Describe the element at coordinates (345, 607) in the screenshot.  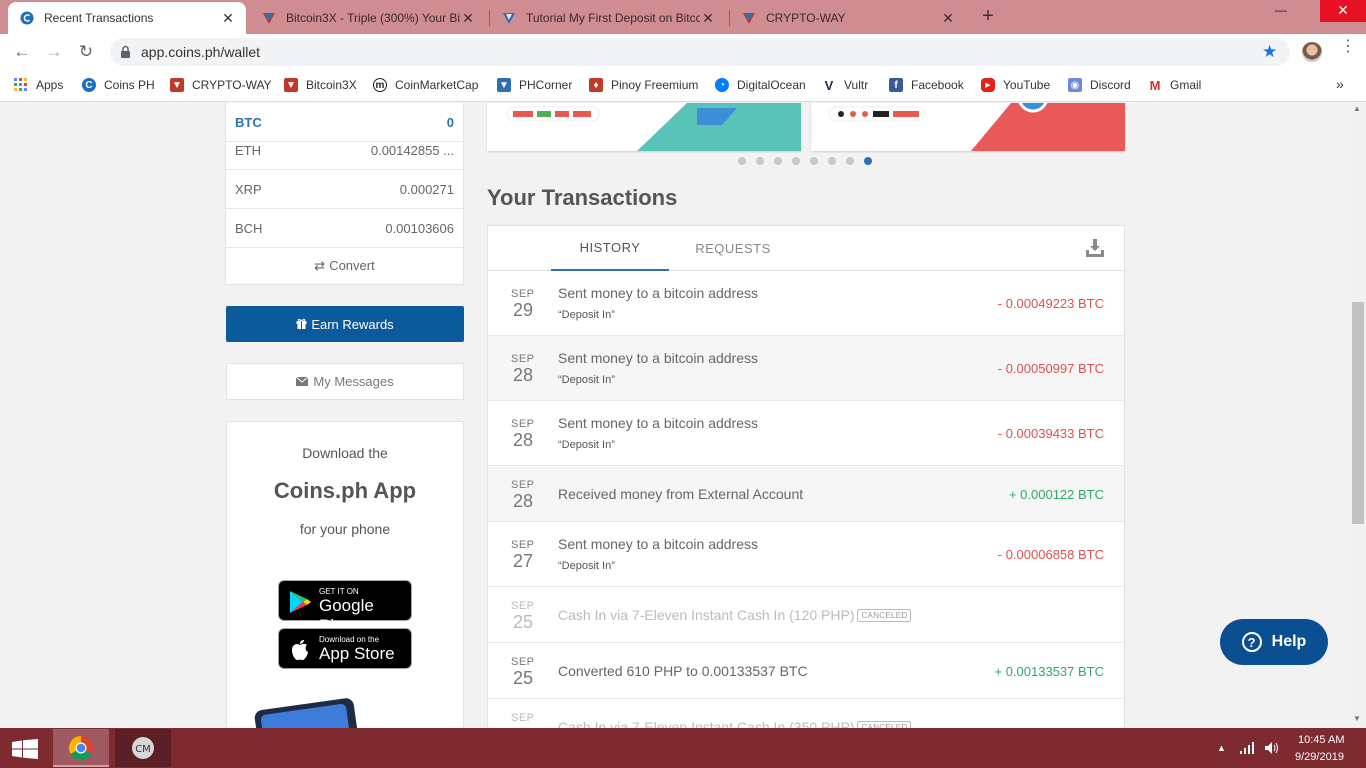
I see `google-play-badge: GET IT ON Google Play` at that location.